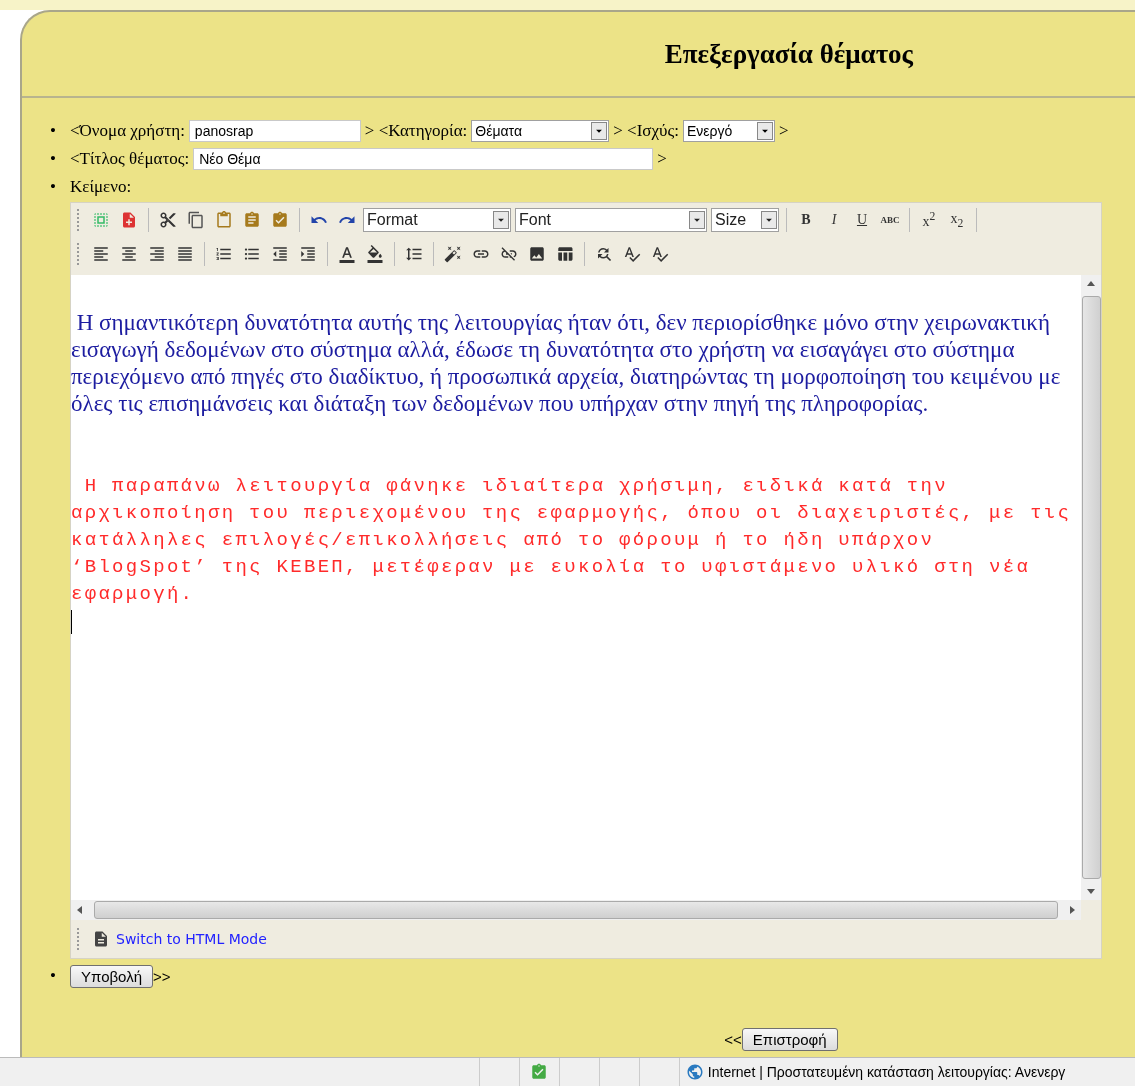 This screenshot has height=1086, width=1135. What do you see at coordinates (566, 363) in the screenshot?
I see `editor-paragraph: Η σημαντικότερη δυνατότητα αυτής της λειτουργίας ήταν ότι, δεν περιορίσθηκε μόνο στην χειρωνακτική εισαγωγή δεδομένων στο σύστημα αλλά, έδωσε τη δυνατότητα στο χρήστη να εισαγάγει στο σύστημα περιεχόμενο από πηγές στο διαδίκτυο, ή προσωπικά αρχεία, διατηρώντας τη μορφοποίηση του κειμένου με όλες τις επισημάνσεις και διάταξη των δεδομένων που υπήρχαν στην πηγή της πληροφορίας.` at bounding box center [566, 363].